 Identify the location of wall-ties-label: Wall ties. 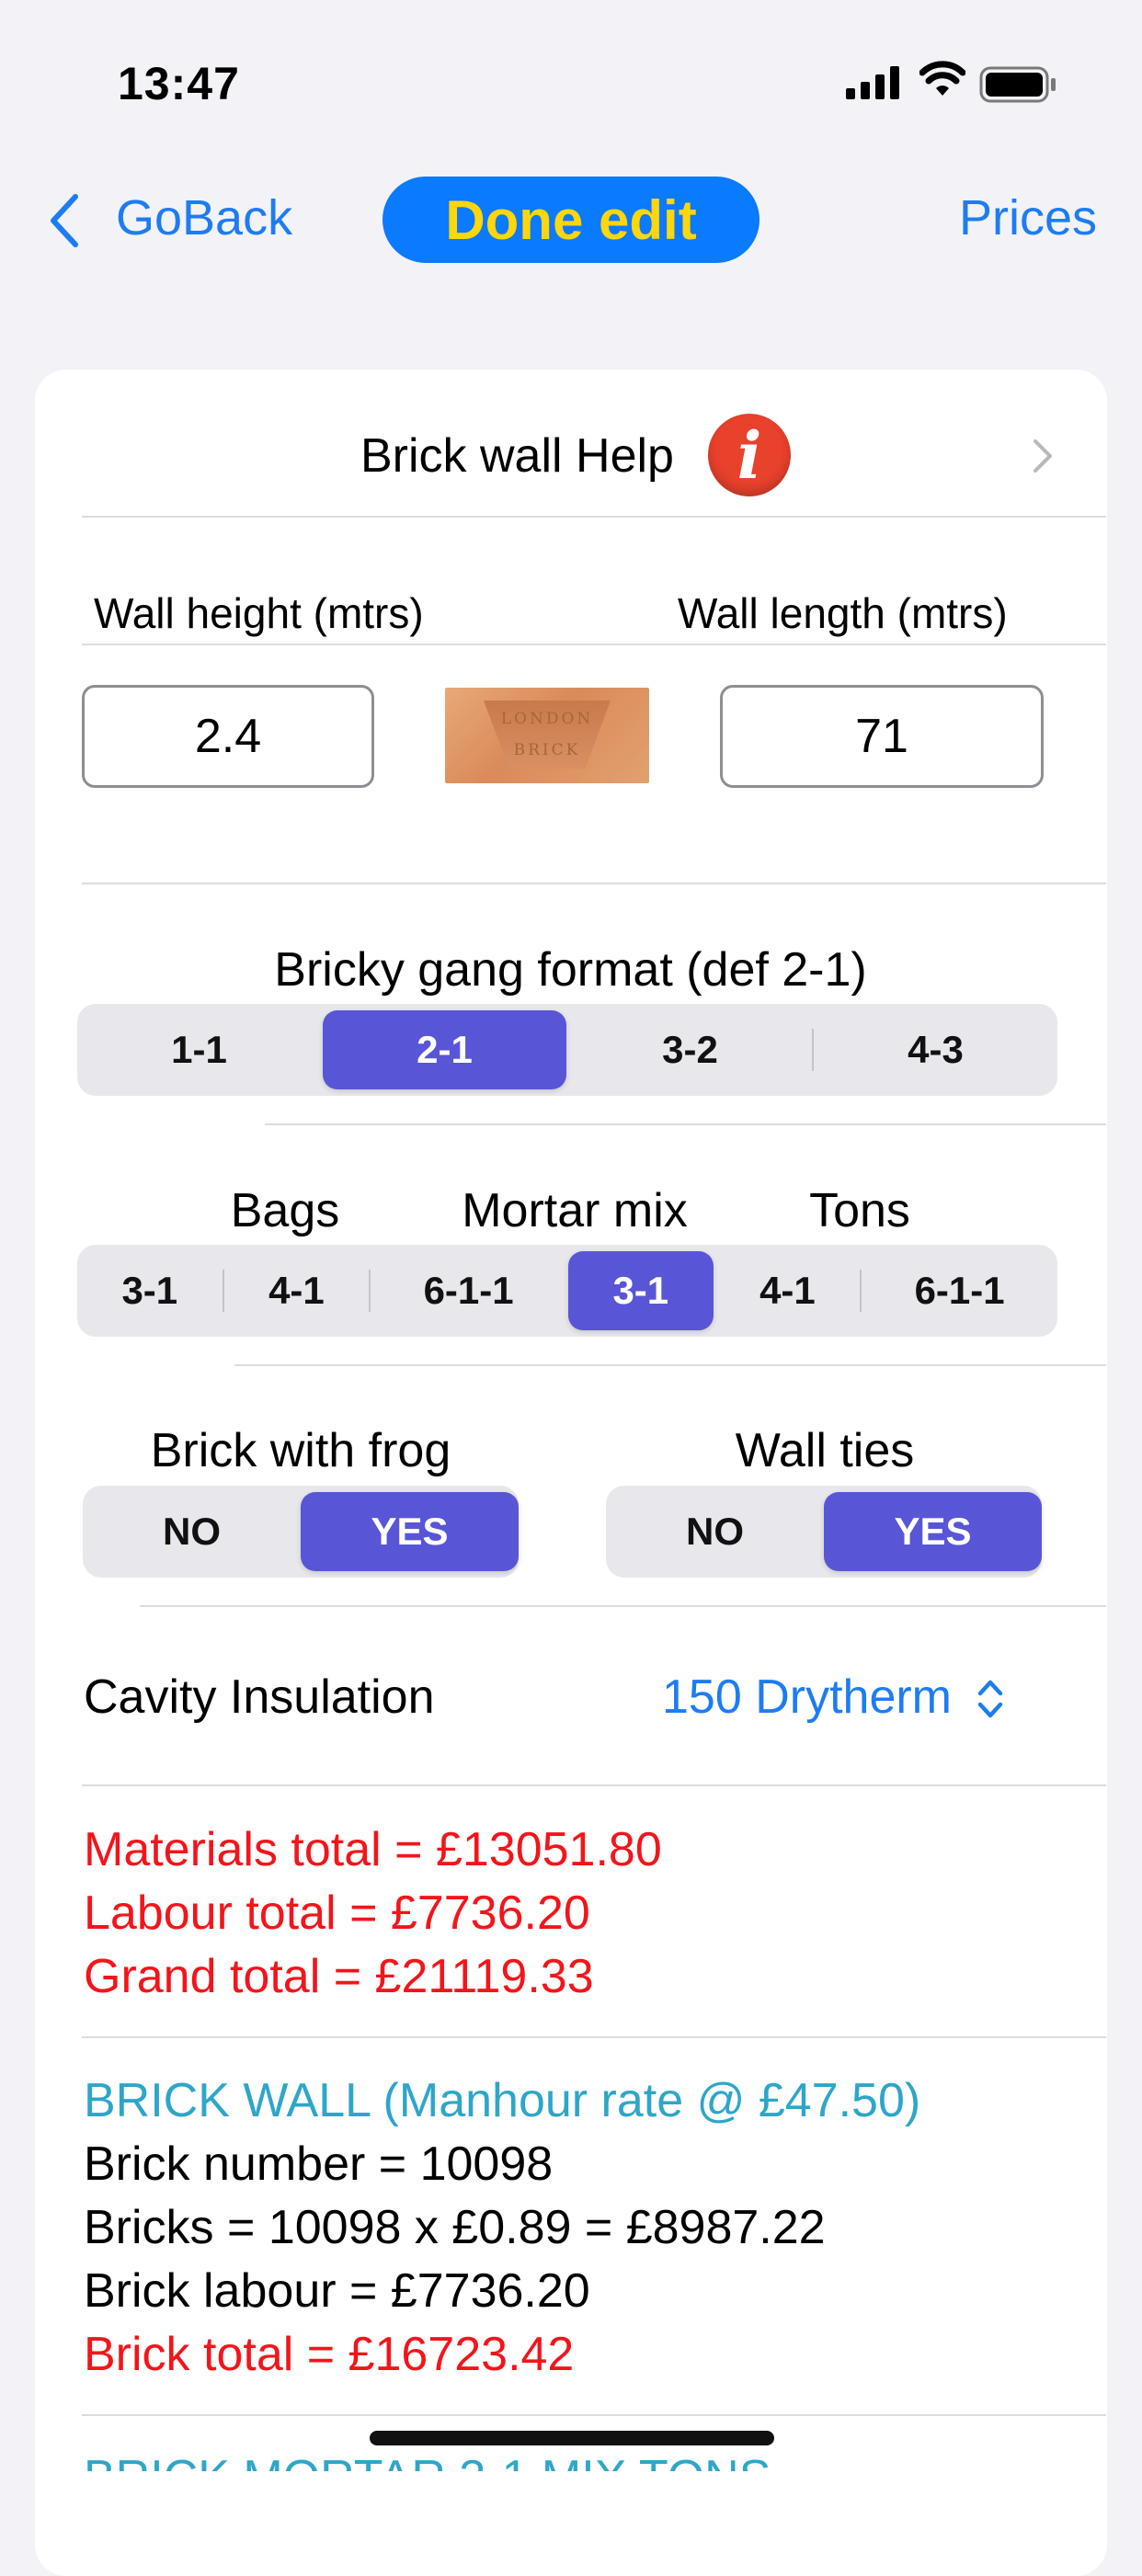
(825, 1450).